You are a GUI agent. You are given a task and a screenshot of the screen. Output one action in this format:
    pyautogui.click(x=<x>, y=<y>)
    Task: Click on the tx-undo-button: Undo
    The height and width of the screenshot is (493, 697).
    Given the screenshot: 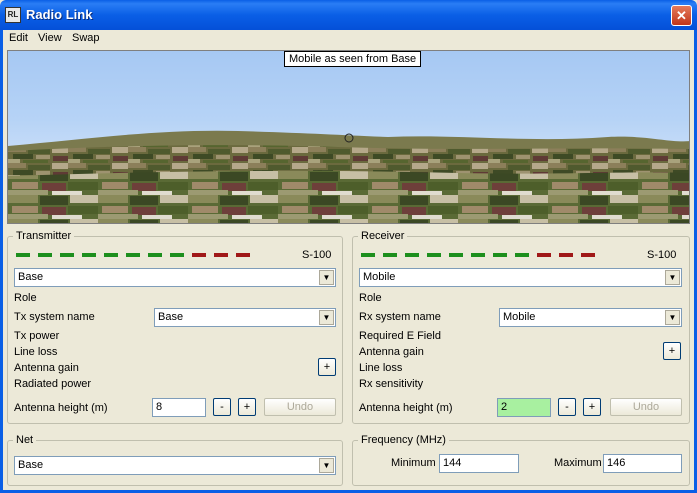 What is the action you would take?
    pyautogui.click(x=300, y=407)
    